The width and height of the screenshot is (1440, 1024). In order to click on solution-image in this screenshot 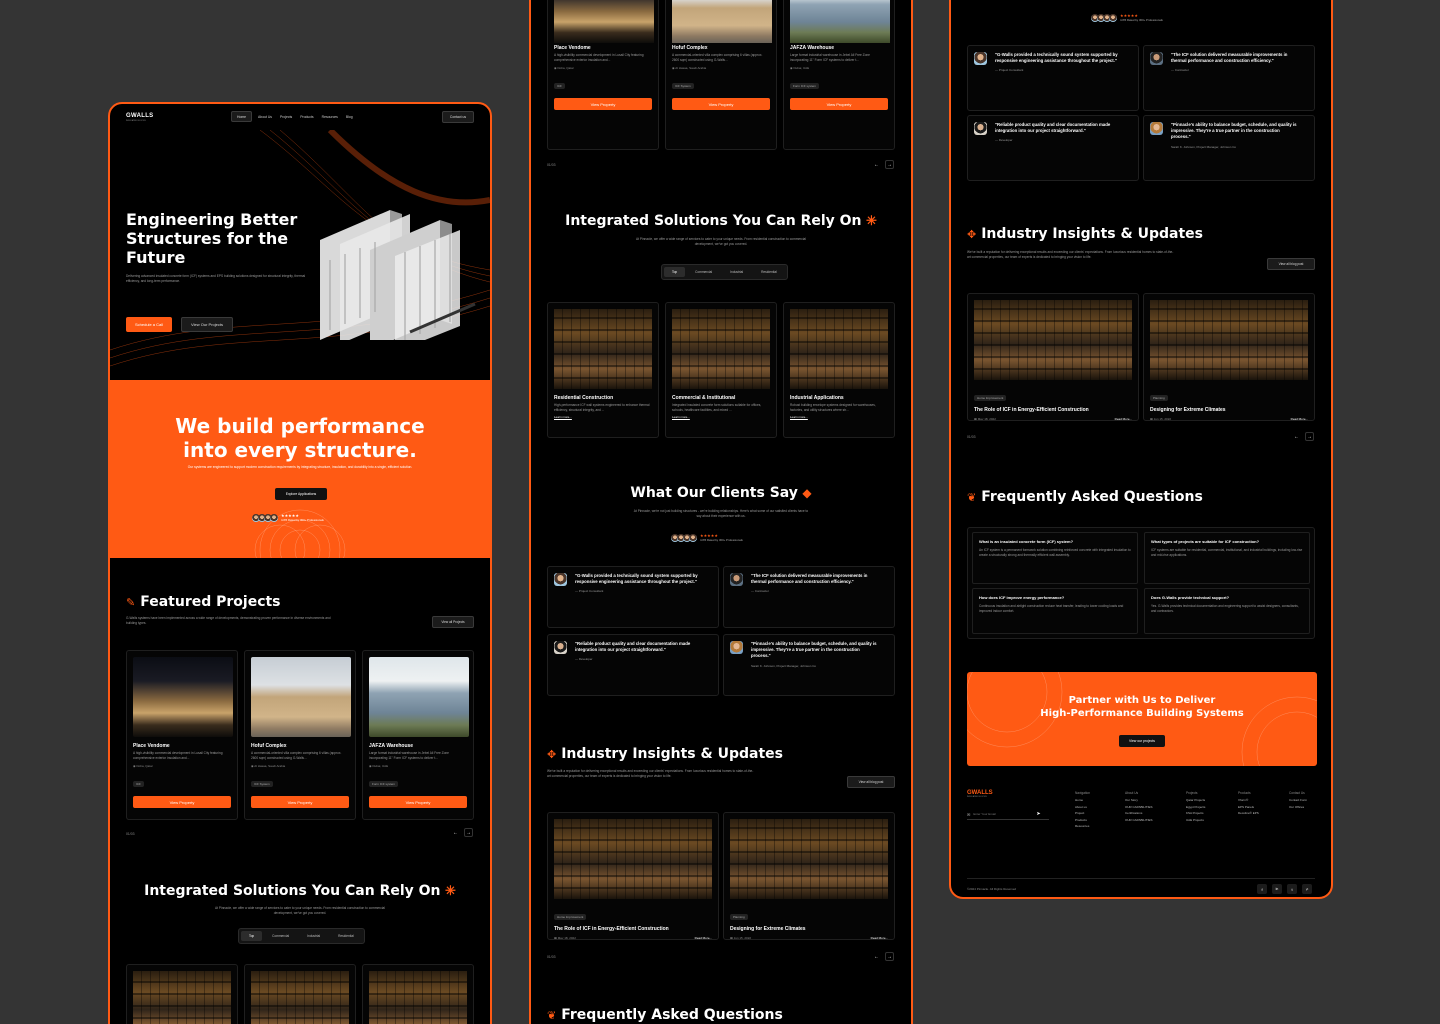, I will do `click(418, 997)`.